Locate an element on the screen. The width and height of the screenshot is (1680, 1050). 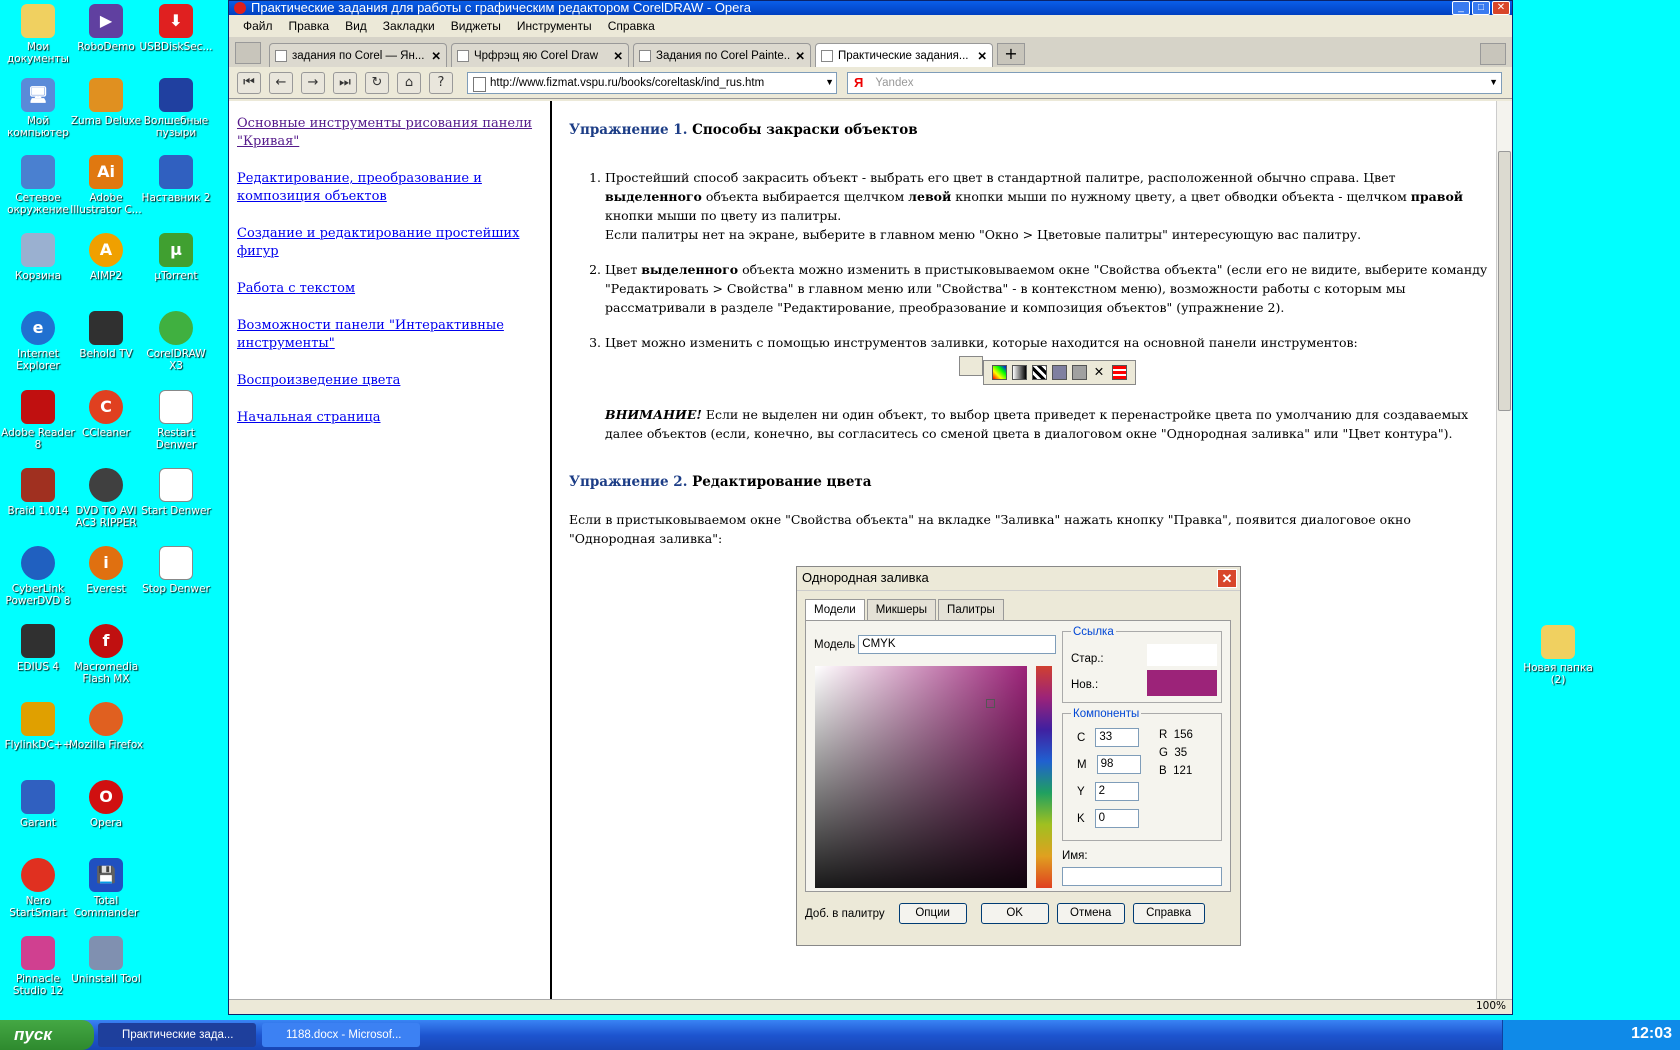
desktop-icon-my-computer: 🖥 Мой компьютер is located at coordinates (38, 108).